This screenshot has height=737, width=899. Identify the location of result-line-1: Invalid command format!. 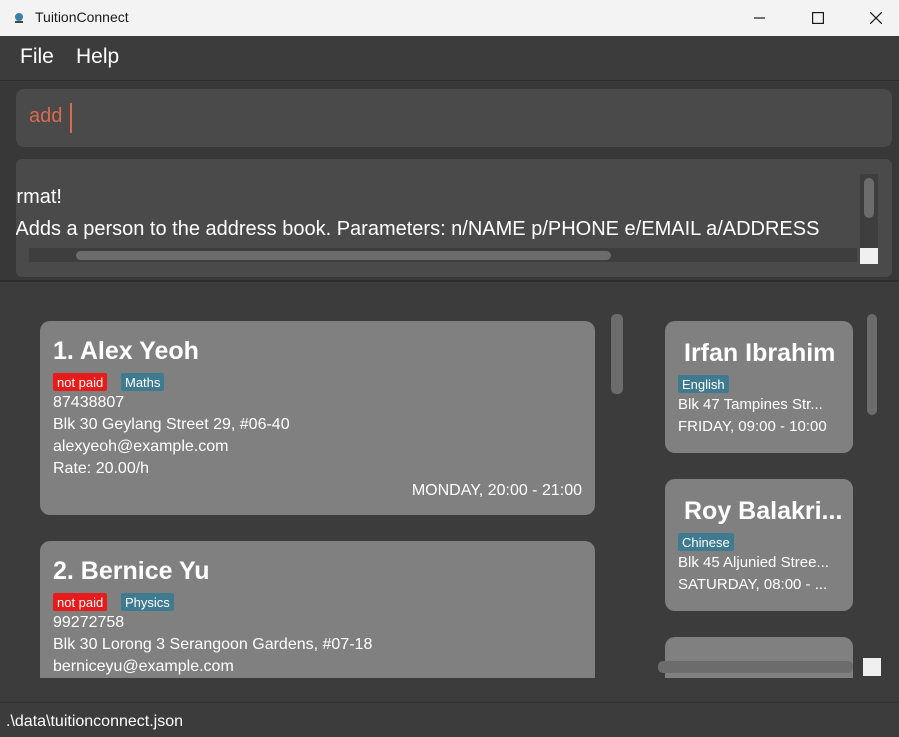
(39, 197).